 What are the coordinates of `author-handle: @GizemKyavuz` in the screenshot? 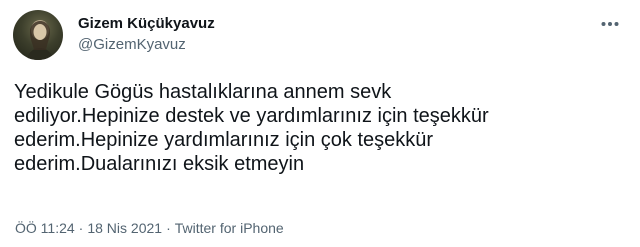 It's located at (146, 45).